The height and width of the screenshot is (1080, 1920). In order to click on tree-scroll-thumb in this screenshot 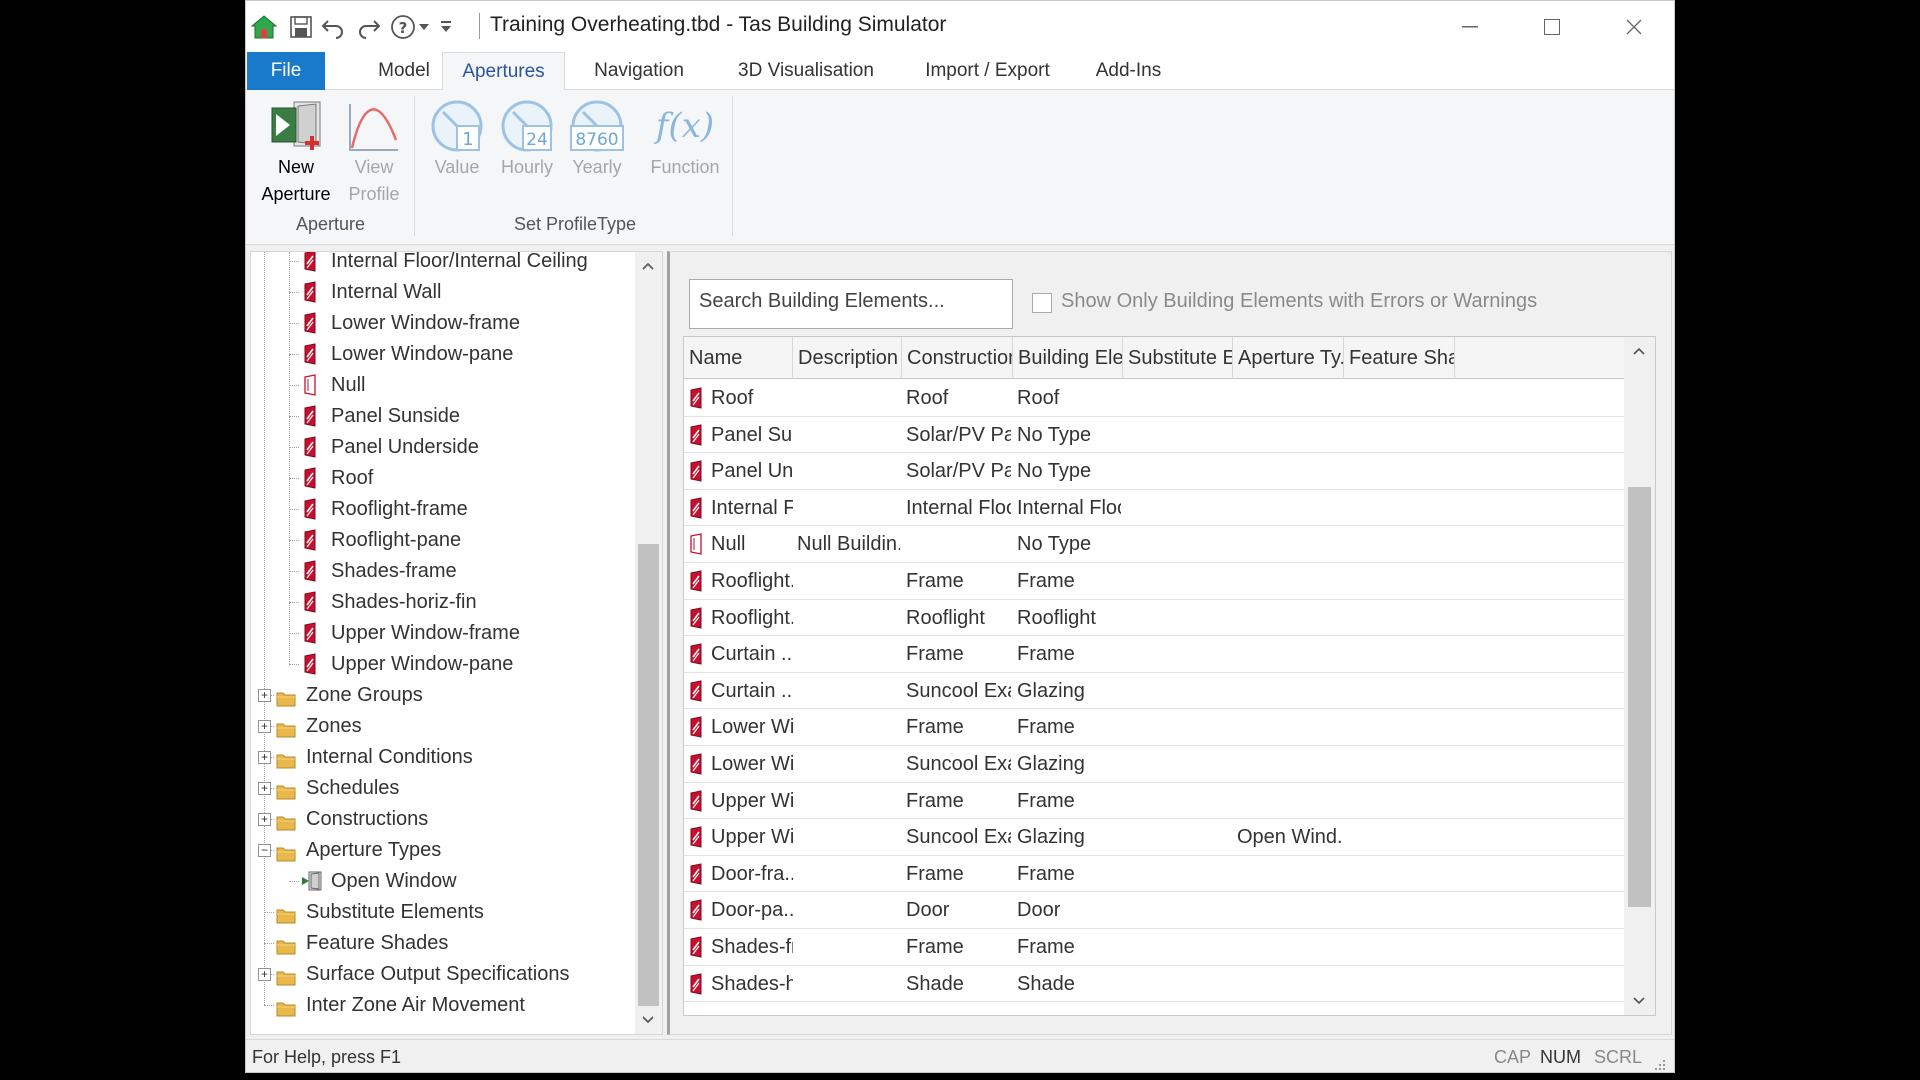, I will do `click(648, 775)`.